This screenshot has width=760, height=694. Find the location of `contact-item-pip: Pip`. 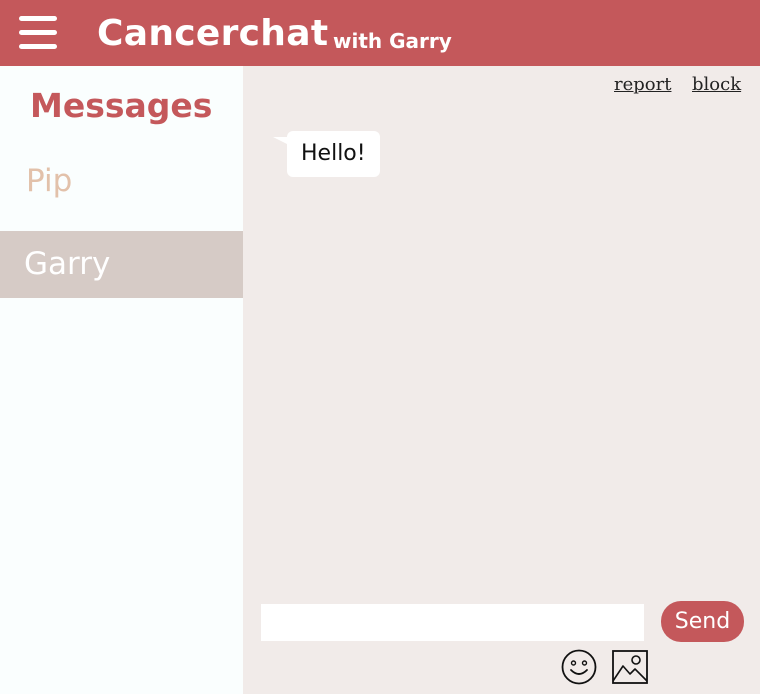

contact-item-pip: Pip is located at coordinates (121, 181).